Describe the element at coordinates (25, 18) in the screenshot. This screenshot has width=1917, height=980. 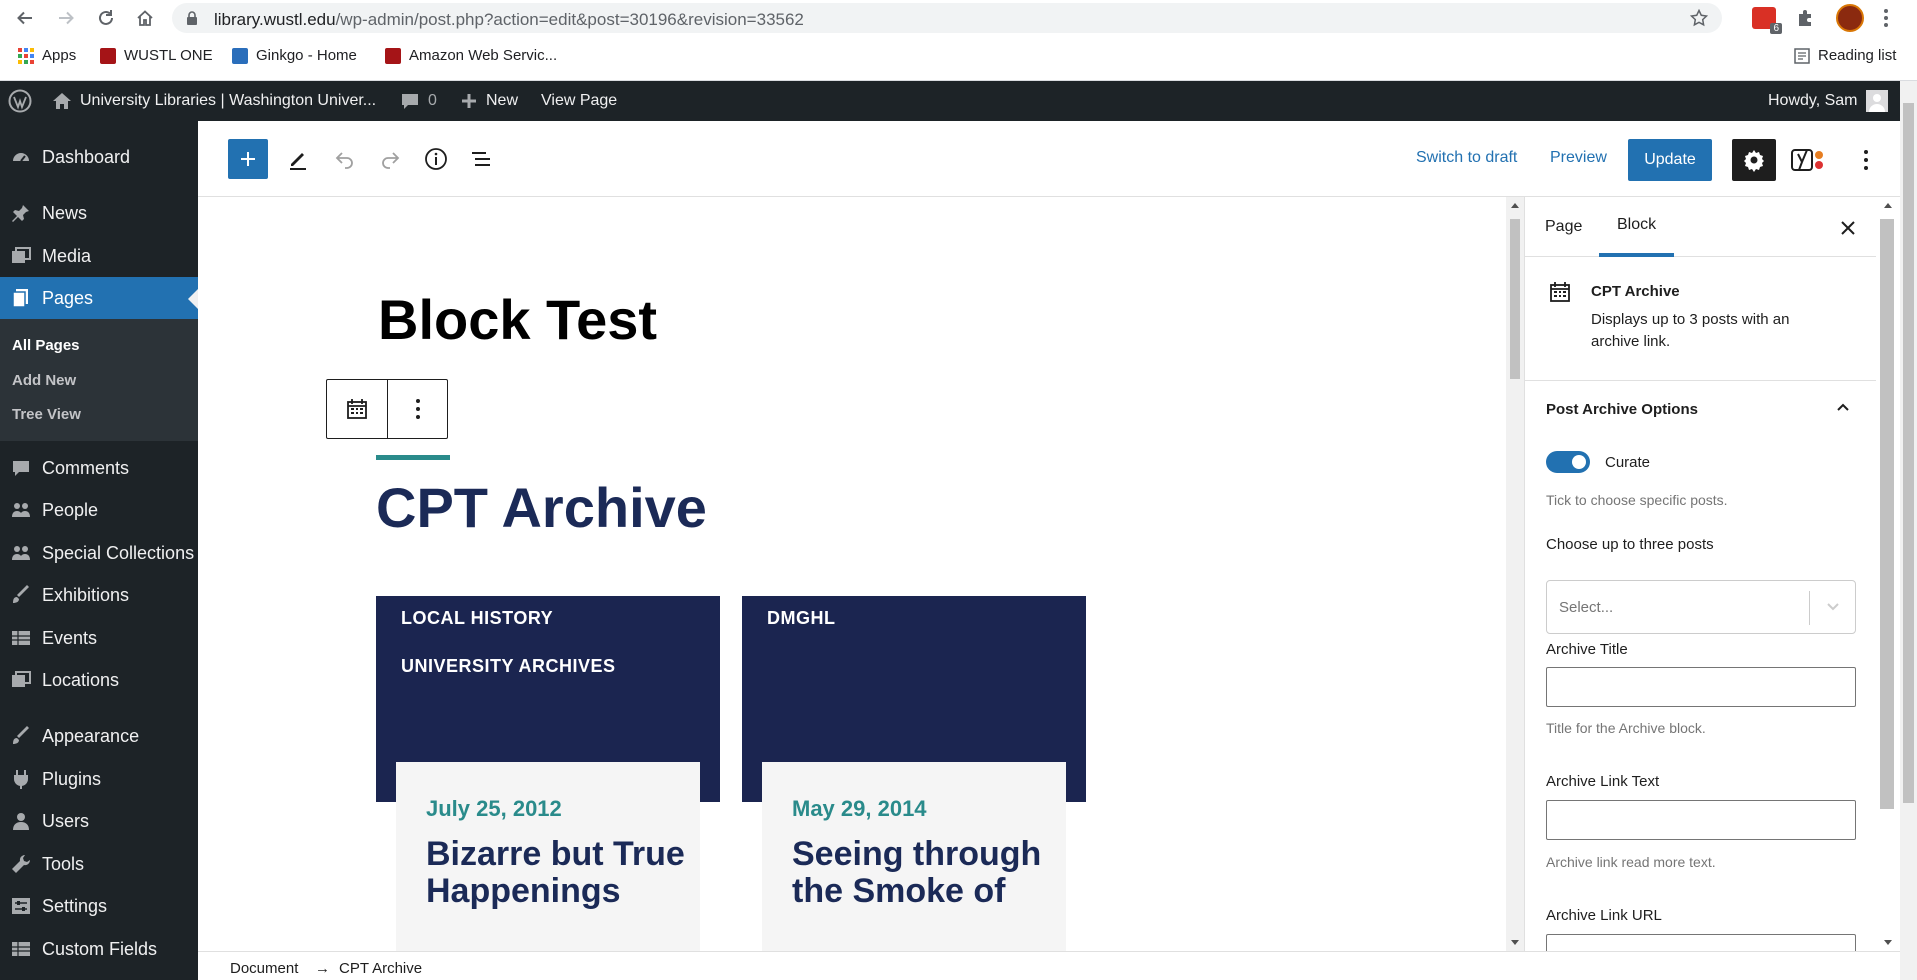
I see `back-button` at that location.